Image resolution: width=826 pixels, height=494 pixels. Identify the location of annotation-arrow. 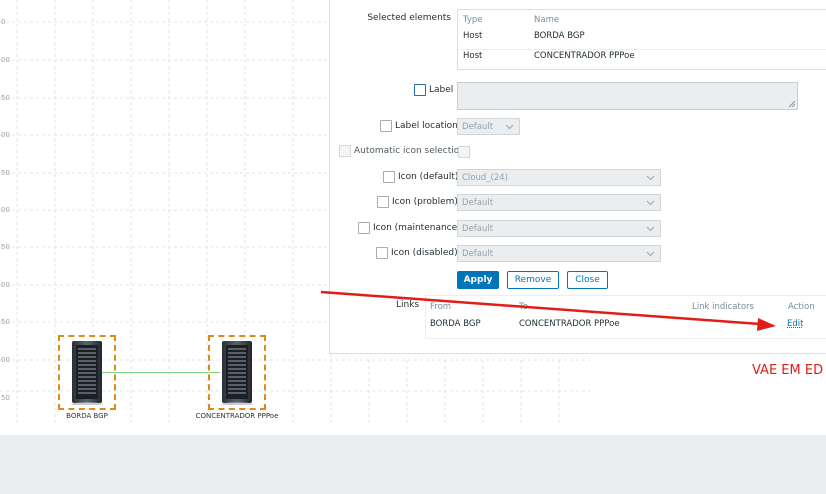
(548, 310).